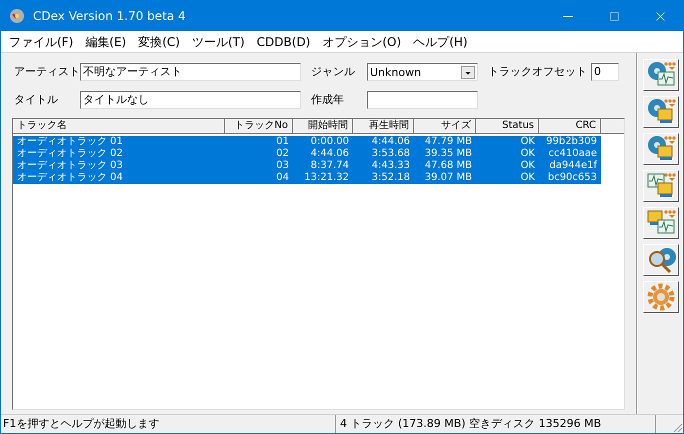  What do you see at coordinates (537, 72) in the screenshot?
I see `field-label: トラックオフセット` at bounding box center [537, 72].